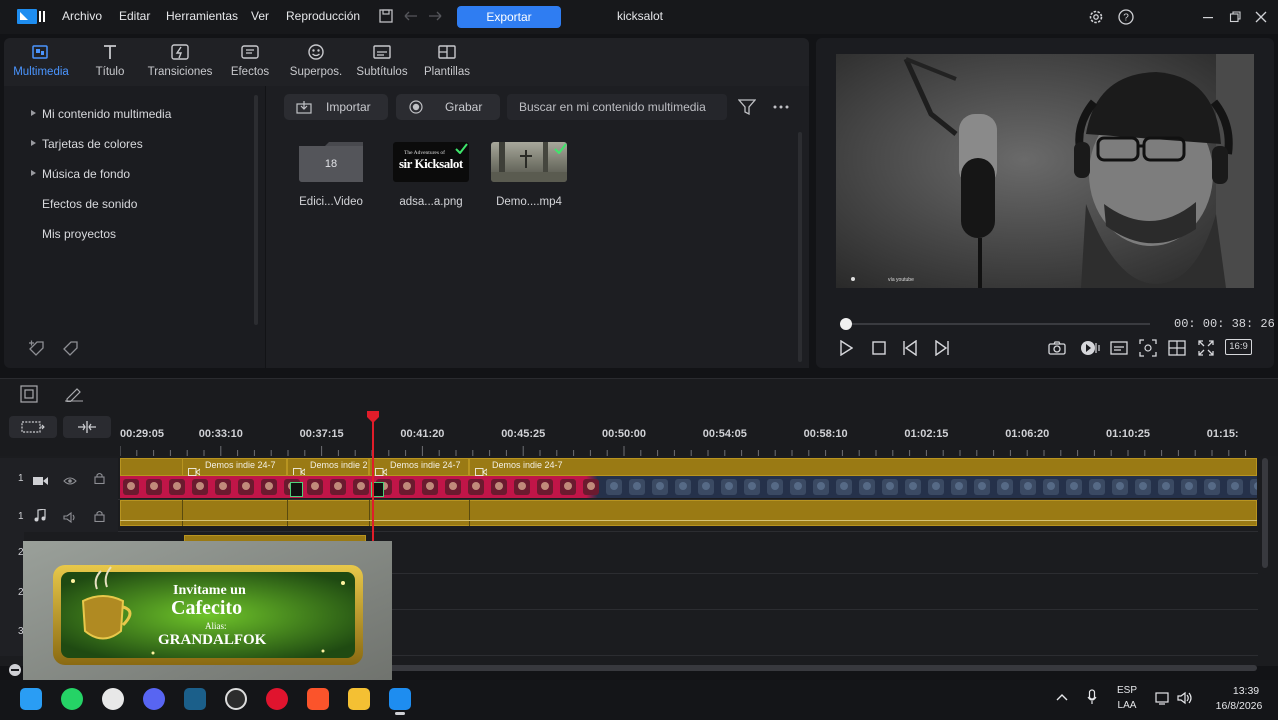  I want to click on tab-transiciones: Transiciones, so click(180, 64).